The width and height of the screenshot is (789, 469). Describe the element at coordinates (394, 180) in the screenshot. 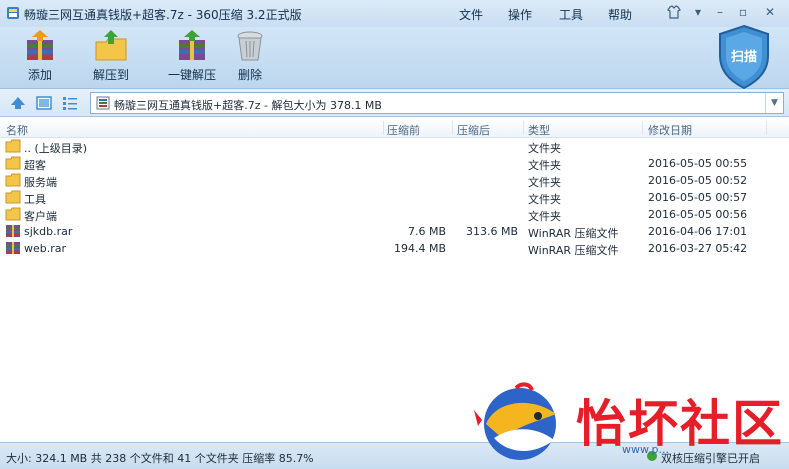

I see `list-item: 服务端 文件夹 2016-05-05 00:52` at that location.